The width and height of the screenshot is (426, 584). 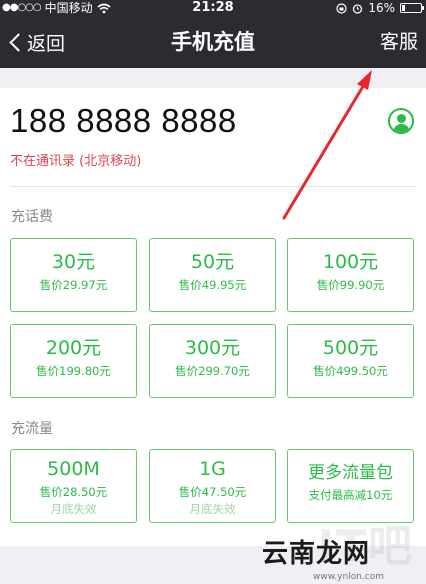 I want to click on recharge-option-100: 100元 售价99.90元, so click(x=350, y=275).